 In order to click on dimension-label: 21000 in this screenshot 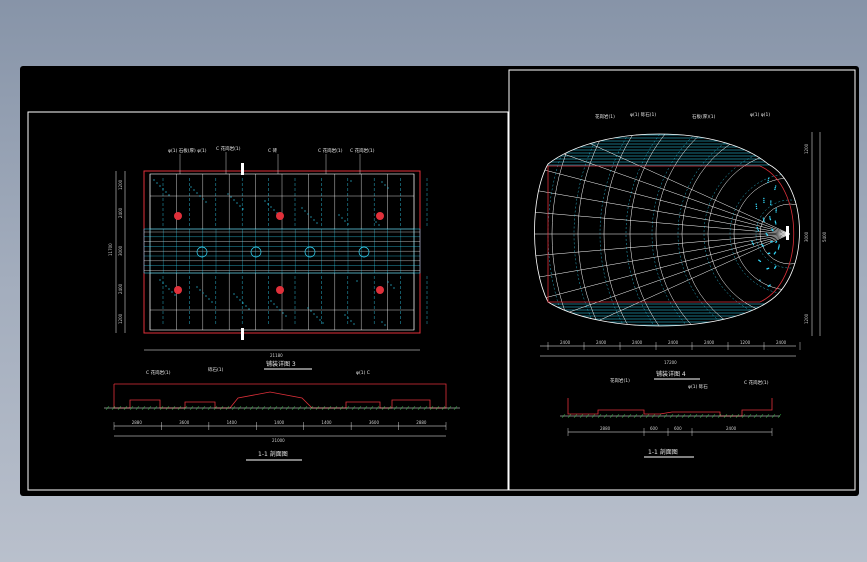, I will do `click(278, 440)`.